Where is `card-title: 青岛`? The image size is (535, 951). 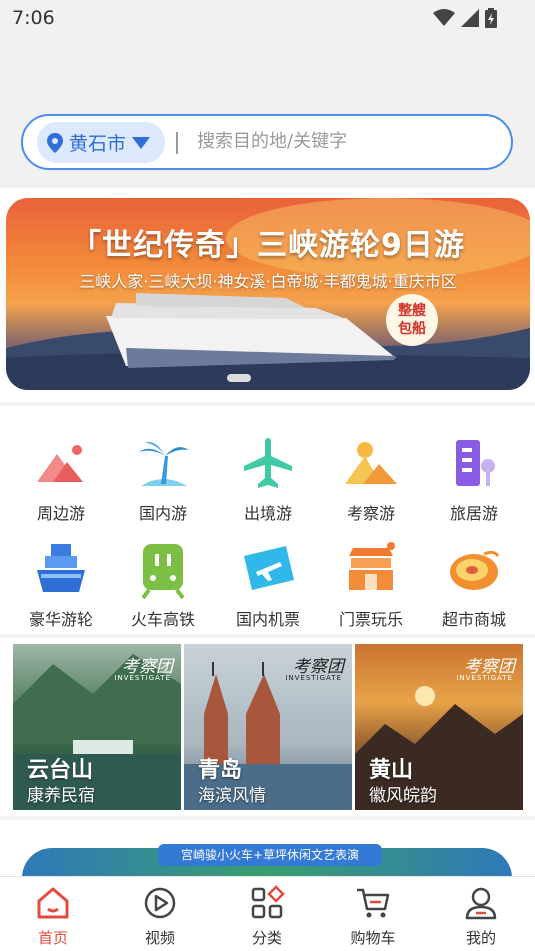
card-title: 青岛 is located at coordinates (220, 770).